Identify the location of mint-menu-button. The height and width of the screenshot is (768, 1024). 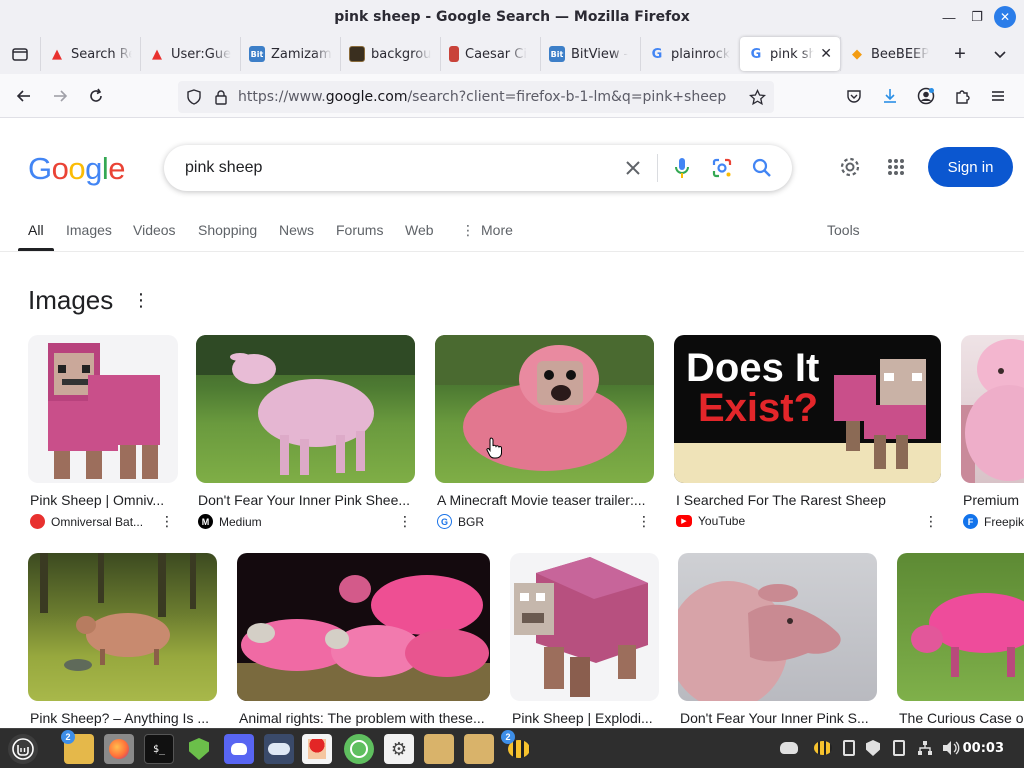
(23, 749).